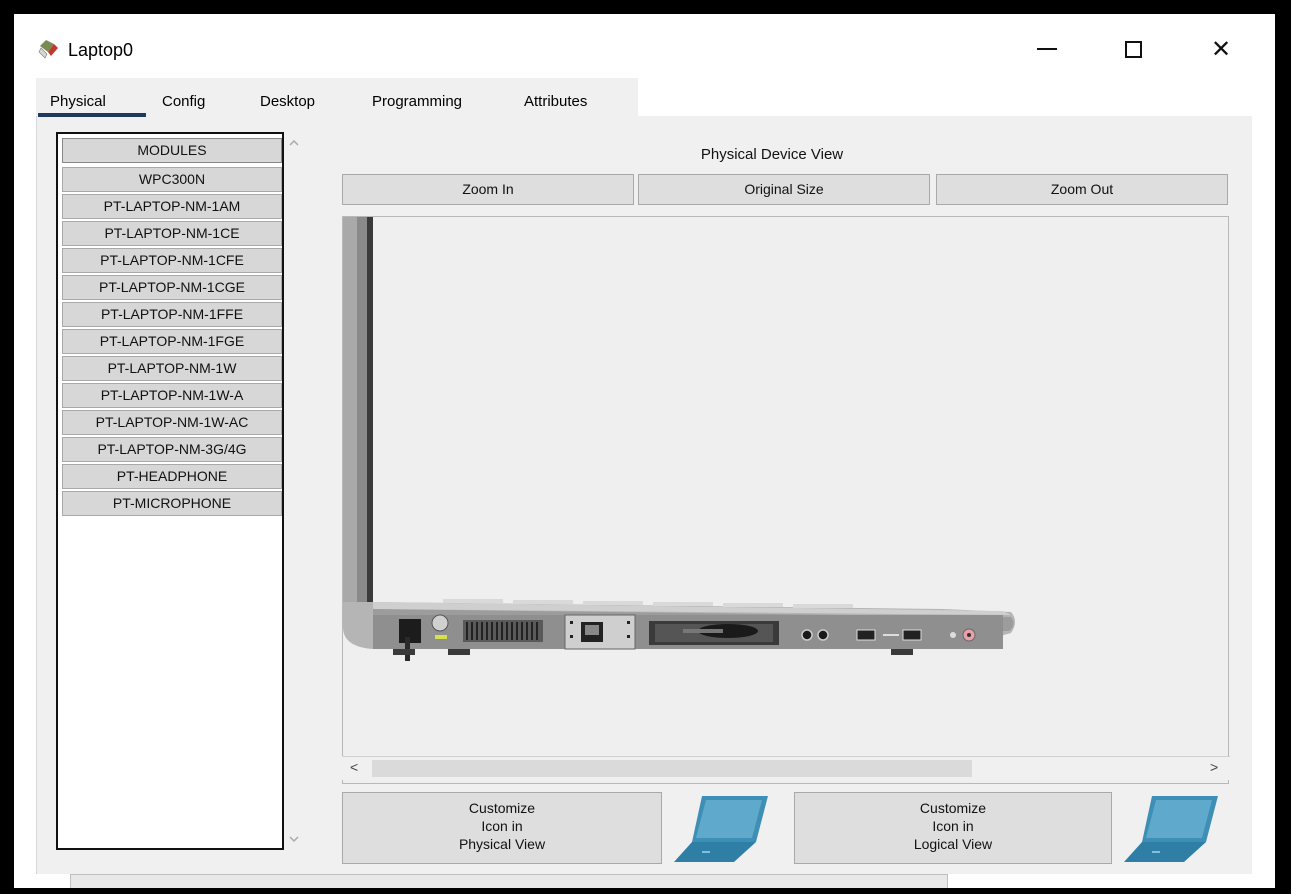 This screenshot has width=1291, height=894. Describe the element at coordinates (172, 260) in the screenshot. I see `module-item: PT-LAPTOP-NM-1CFE` at that location.